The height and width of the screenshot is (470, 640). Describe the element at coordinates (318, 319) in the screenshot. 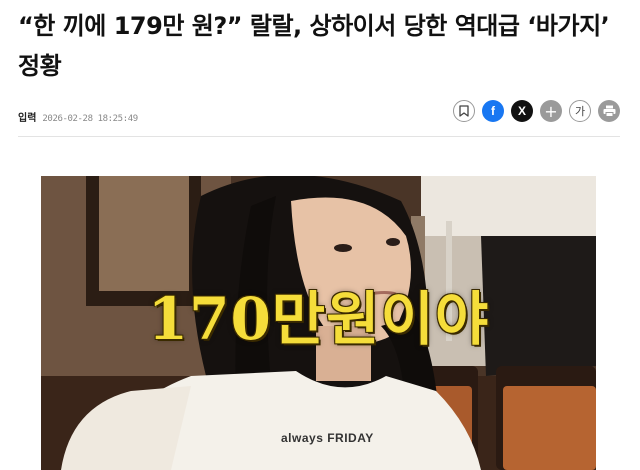

I see `photo-caption: 170만원이야` at that location.